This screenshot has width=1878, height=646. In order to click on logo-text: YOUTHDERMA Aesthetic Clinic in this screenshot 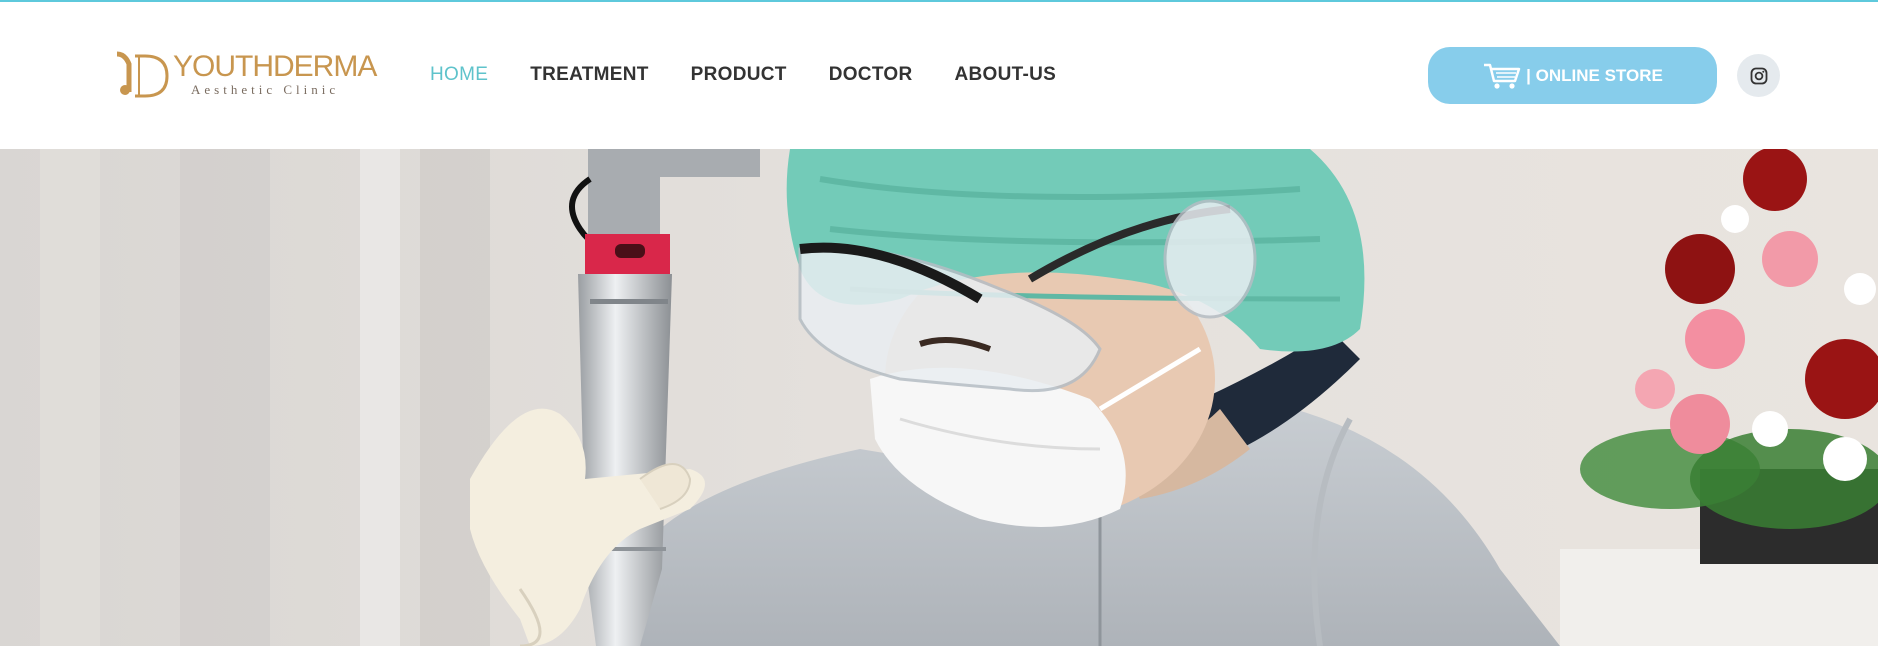, I will do `click(275, 76)`.